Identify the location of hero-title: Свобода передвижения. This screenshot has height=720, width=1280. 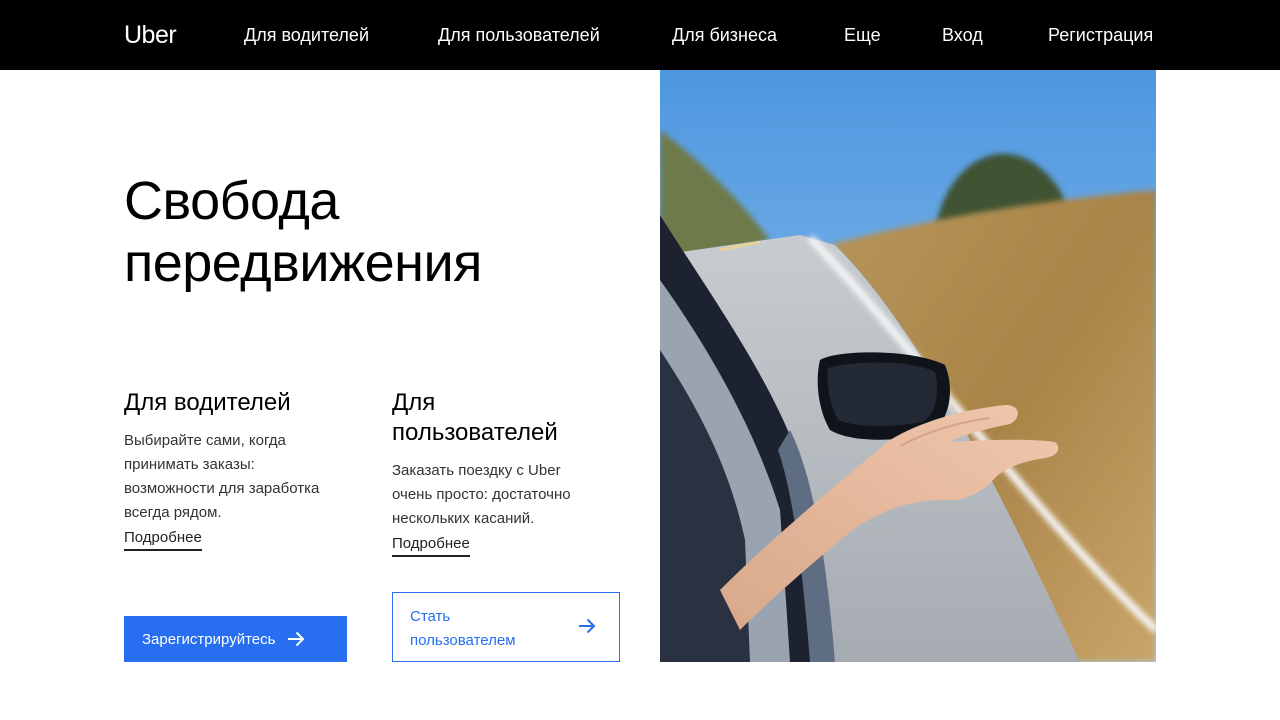
(303, 232).